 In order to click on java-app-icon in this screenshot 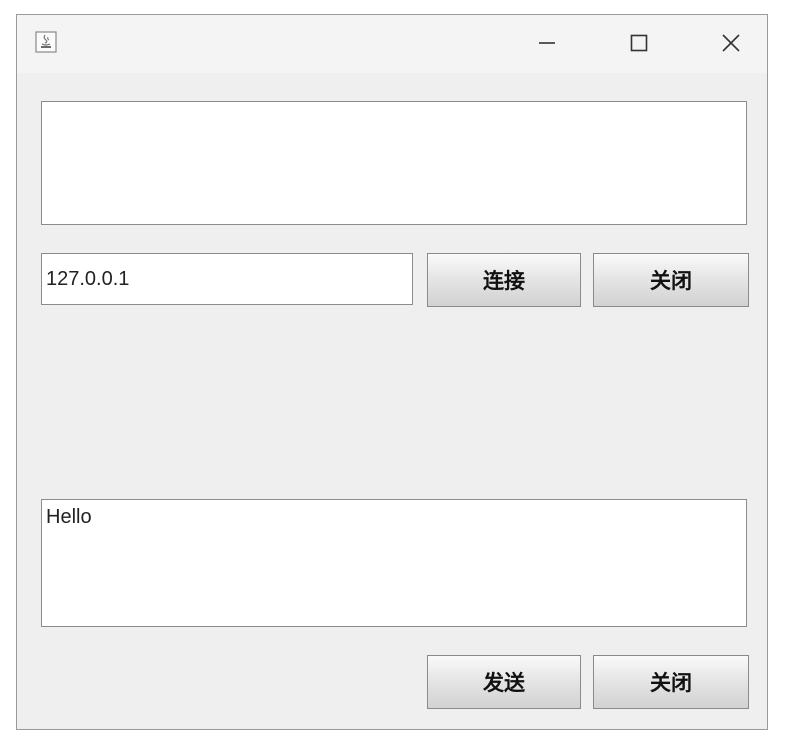, I will do `click(46, 42)`.